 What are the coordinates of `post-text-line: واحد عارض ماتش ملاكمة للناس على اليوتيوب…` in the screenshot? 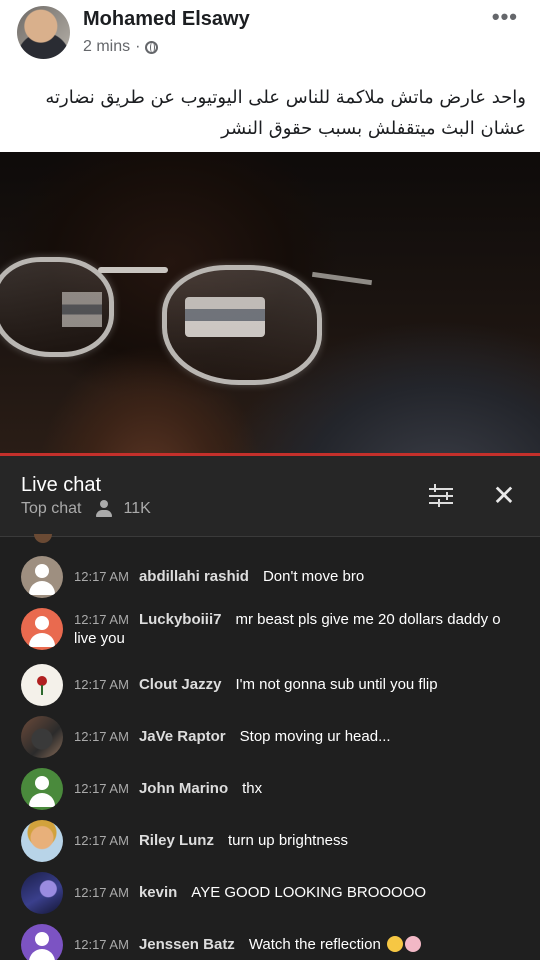 It's located at (285, 97).